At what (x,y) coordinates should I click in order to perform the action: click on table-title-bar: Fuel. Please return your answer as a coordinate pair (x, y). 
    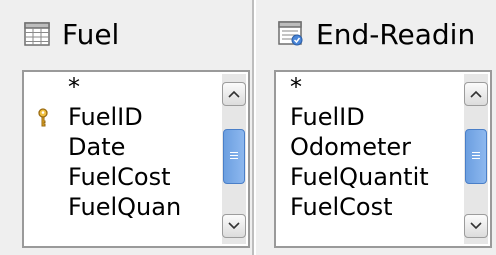
    Looking at the image, I should click on (126, 34).